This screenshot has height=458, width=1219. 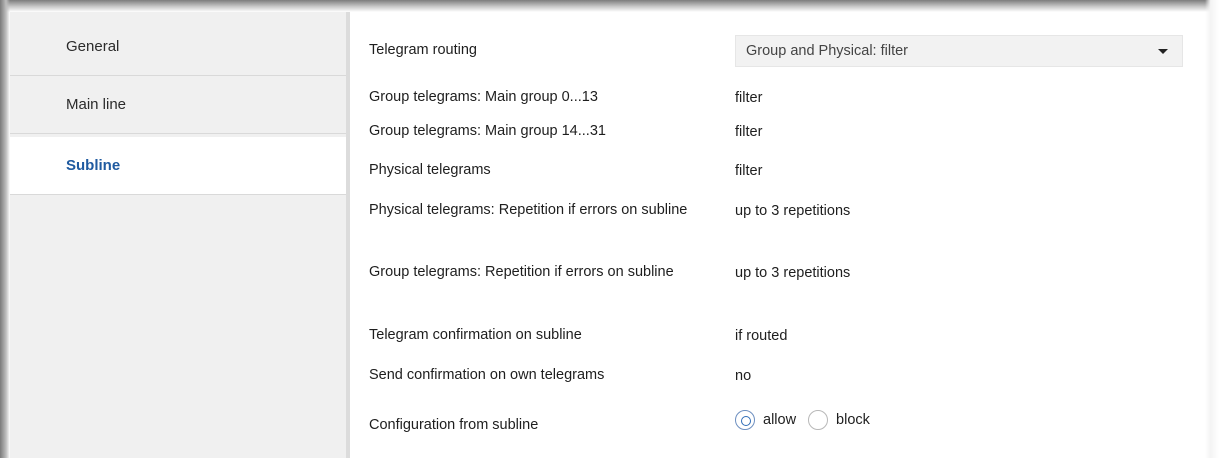 I want to click on configuration-radio-group: allow block, so click(x=808, y=419).